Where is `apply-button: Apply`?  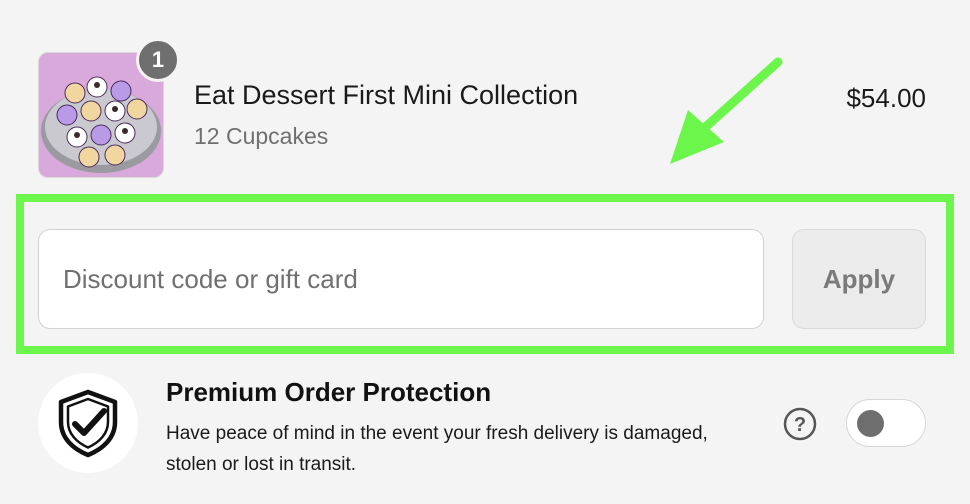
apply-button: Apply is located at coordinates (859, 279).